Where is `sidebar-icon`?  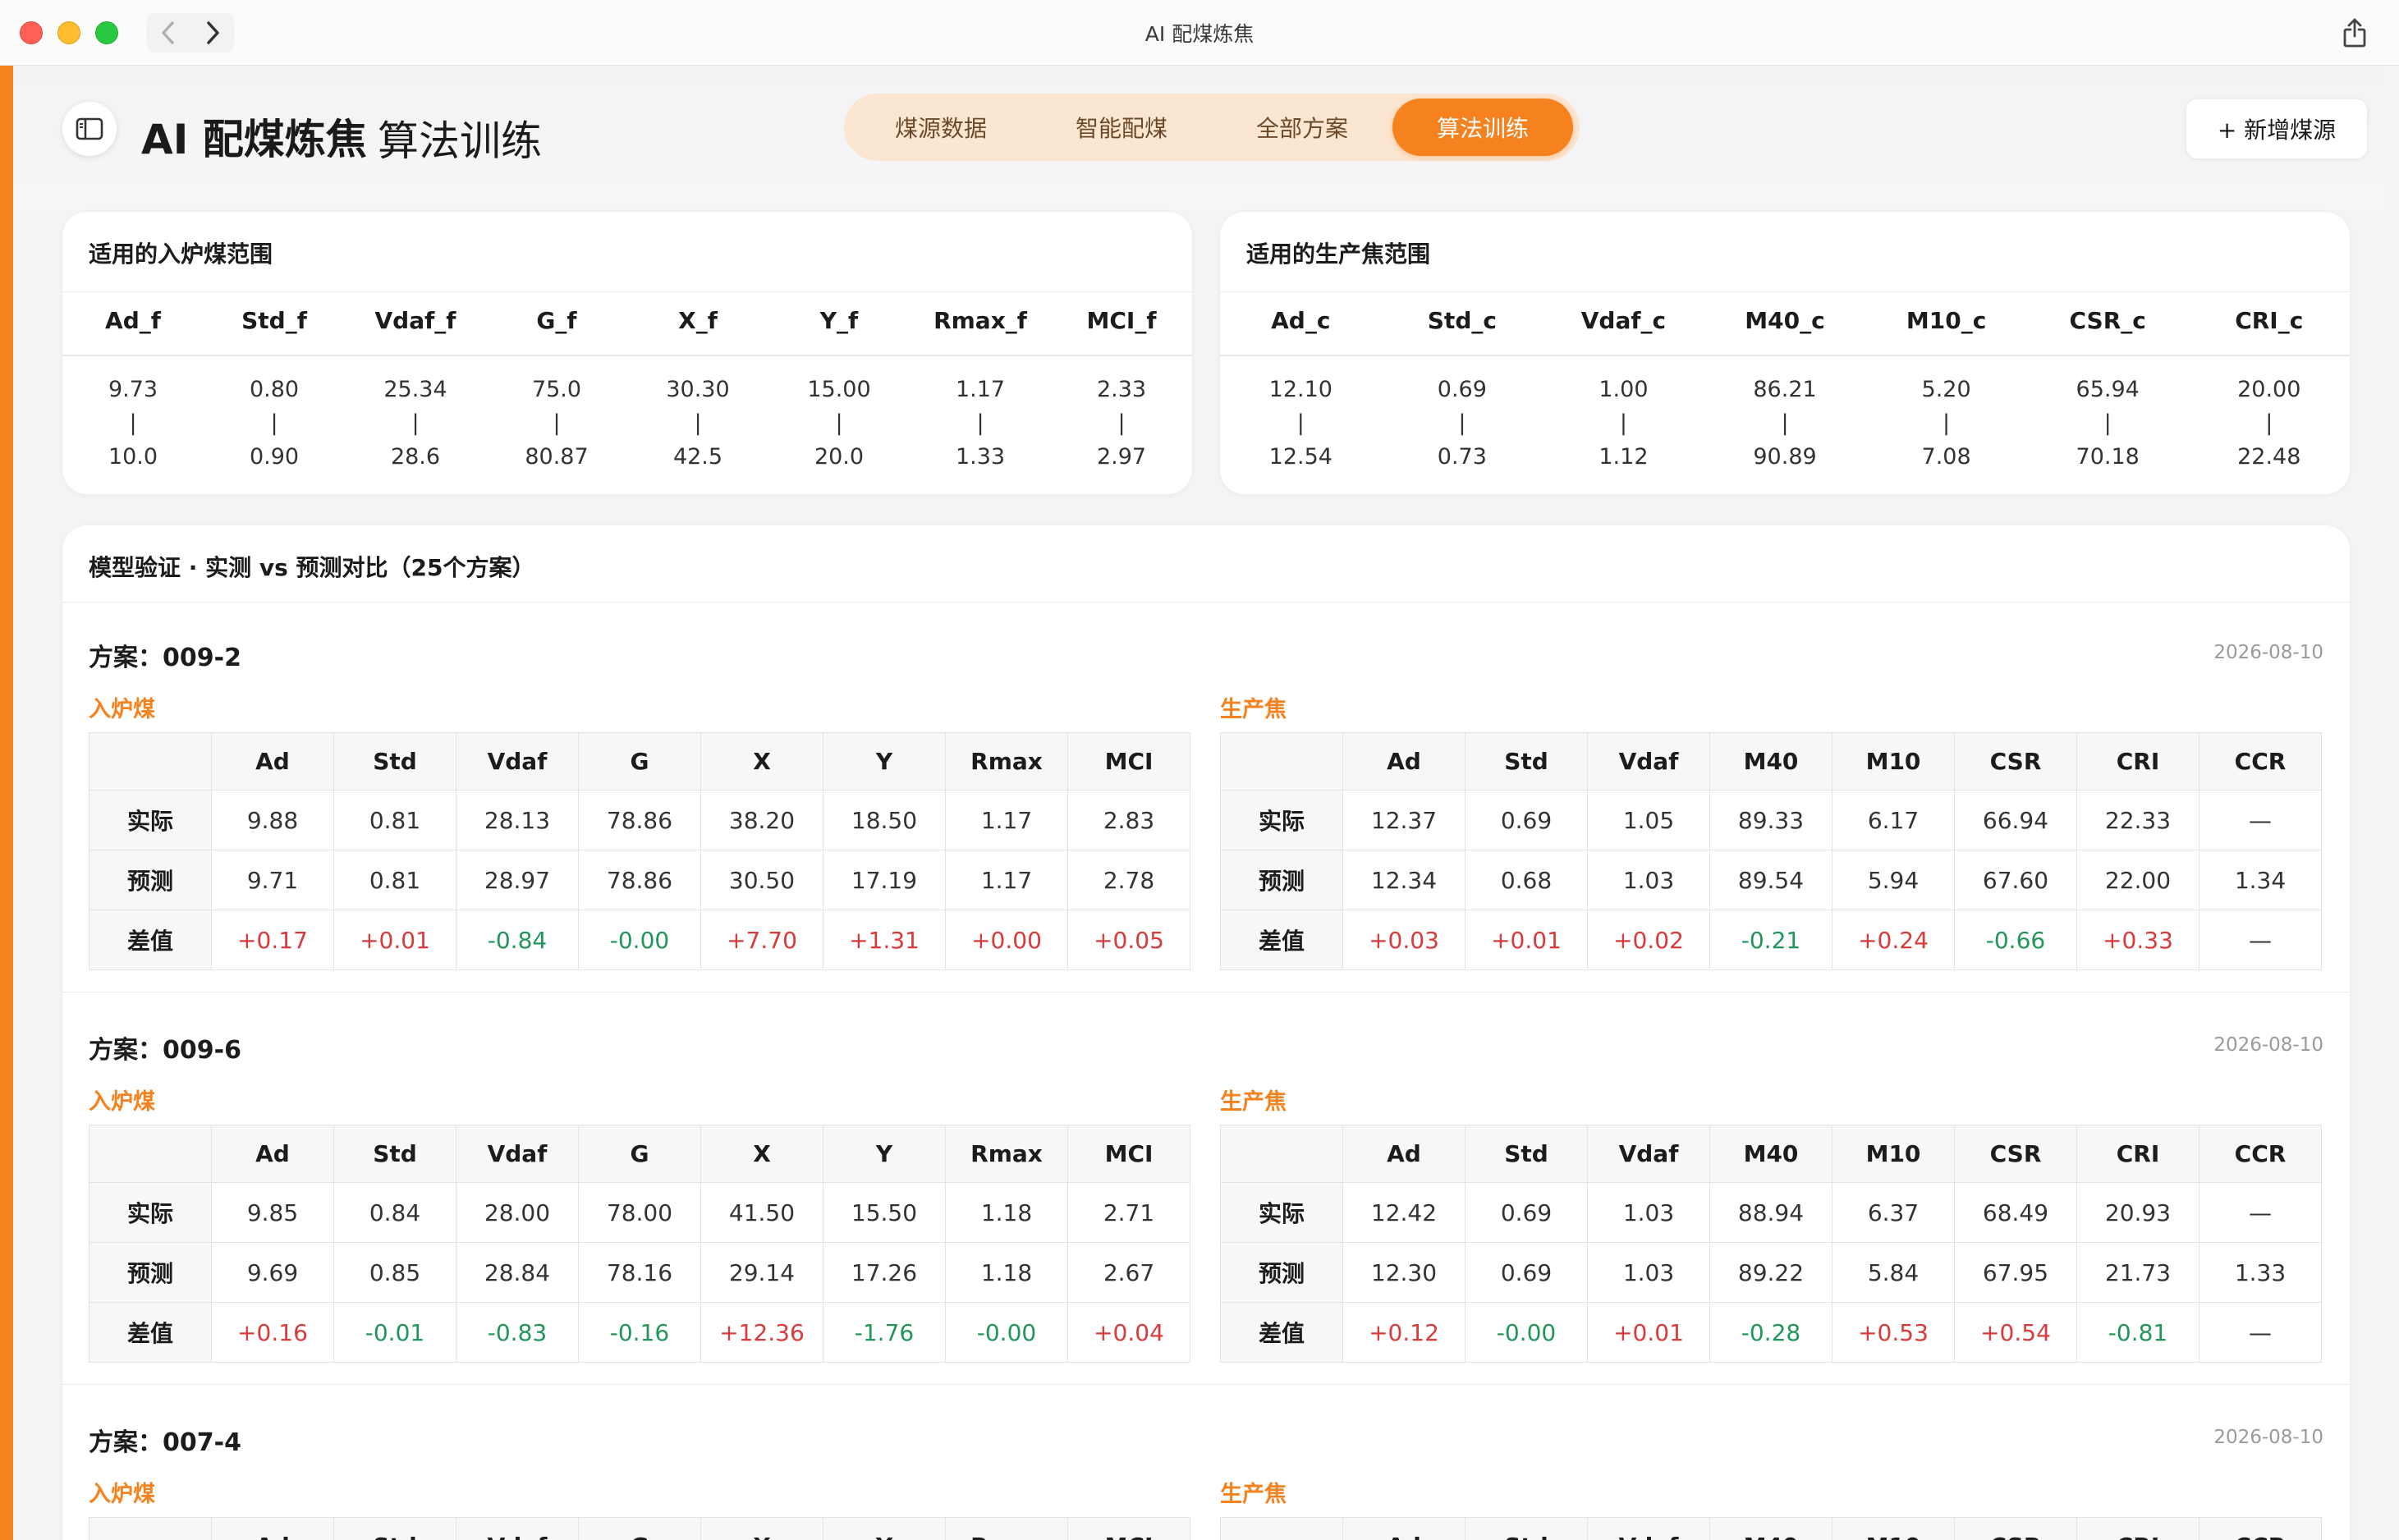
sidebar-icon is located at coordinates (89, 128).